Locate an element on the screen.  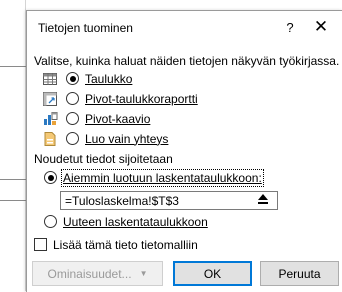
pivot-table-radio is located at coordinates (72, 98).